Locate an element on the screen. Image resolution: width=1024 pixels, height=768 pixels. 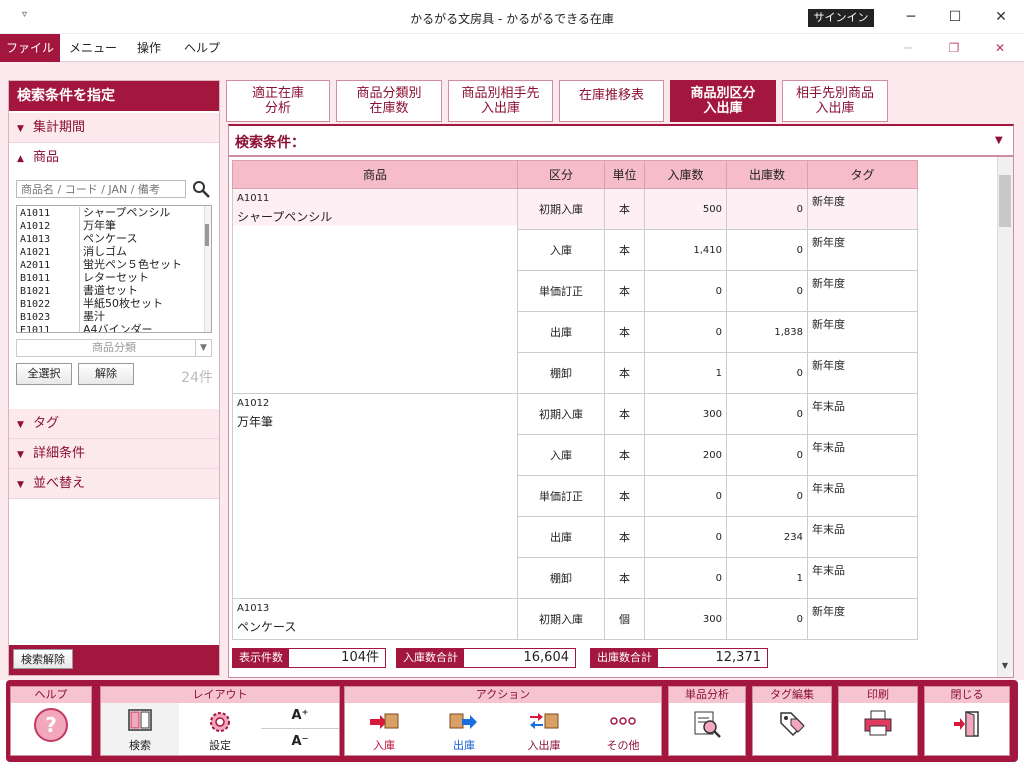
product-list-item: B1011 レターセット is located at coordinates (114, 278).